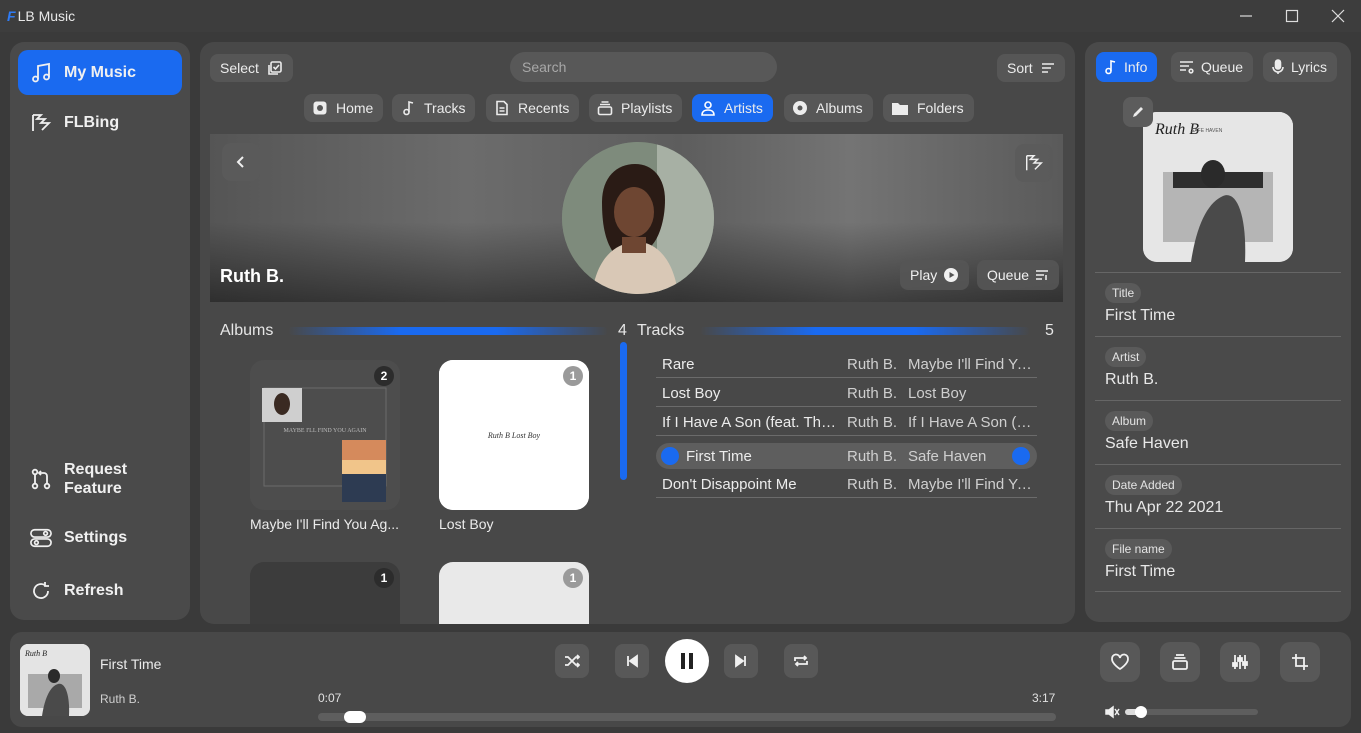 This screenshot has width=1361, height=733. Describe the element at coordinates (846, 393) in the screenshot. I see `track-row: Lost Boy Ruth B. Lost Boy` at that location.